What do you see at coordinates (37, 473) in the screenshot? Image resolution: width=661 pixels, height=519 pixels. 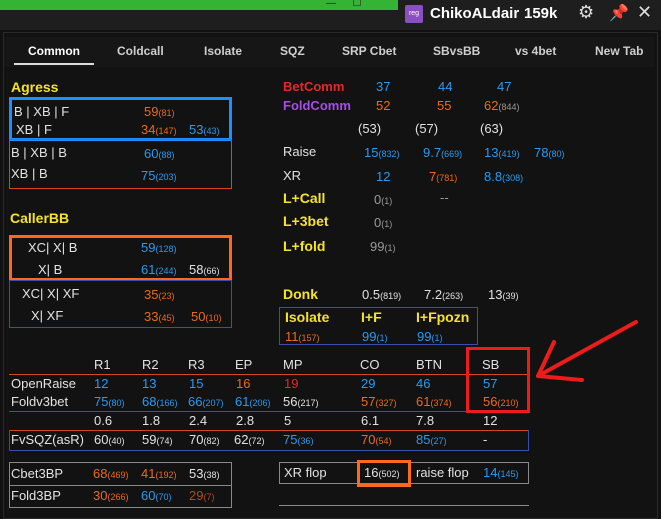 I see `cbet3bp-label: Cbet3BP` at bounding box center [37, 473].